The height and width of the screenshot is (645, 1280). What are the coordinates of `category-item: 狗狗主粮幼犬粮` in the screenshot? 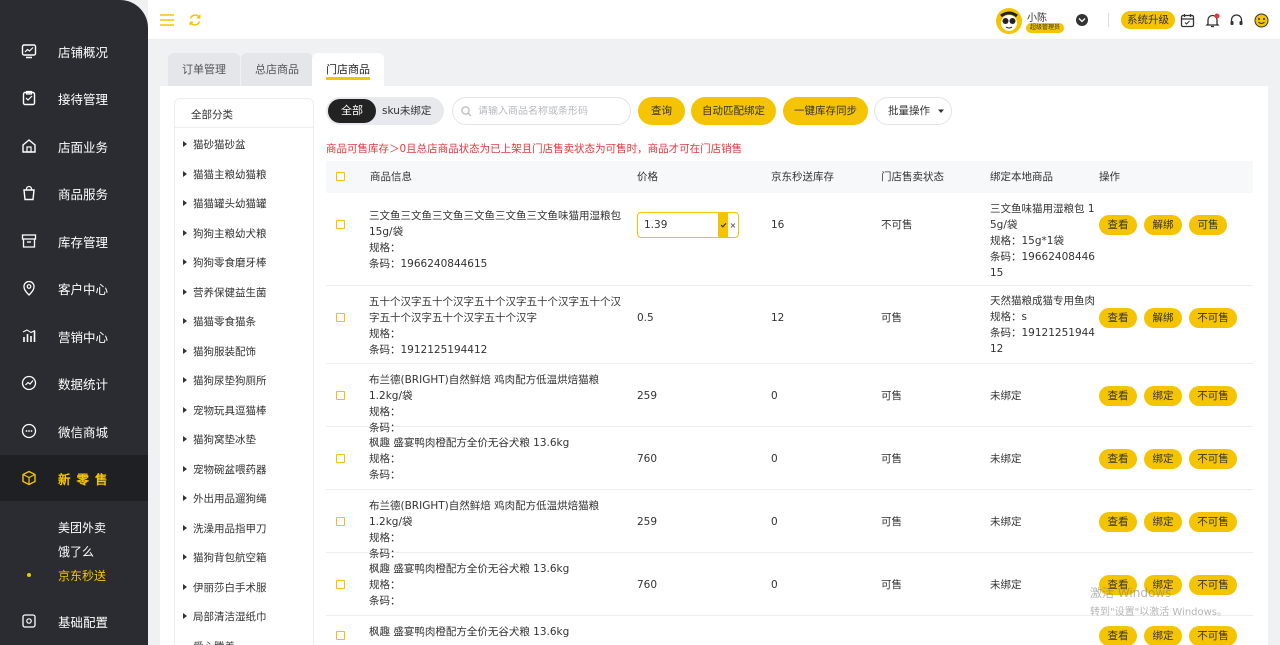 It's located at (225, 233).